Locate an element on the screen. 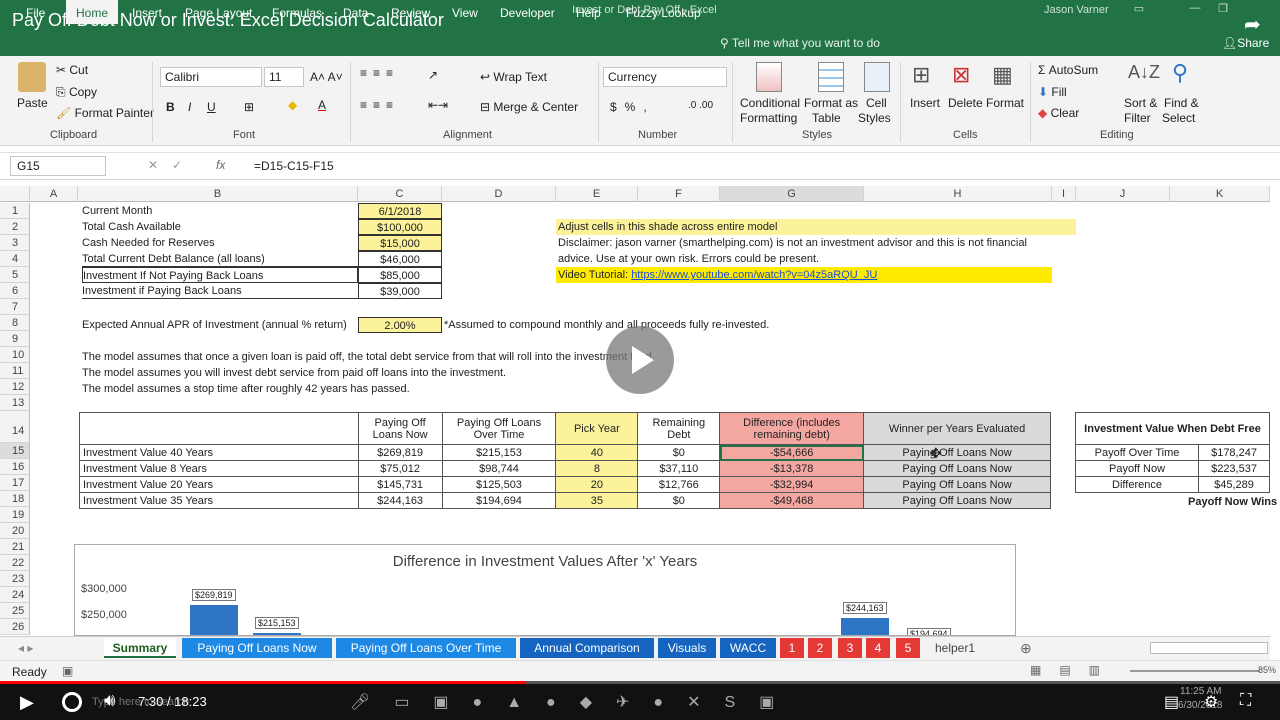 The image size is (1280, 720). row-header: 3 is located at coordinates (15, 243).